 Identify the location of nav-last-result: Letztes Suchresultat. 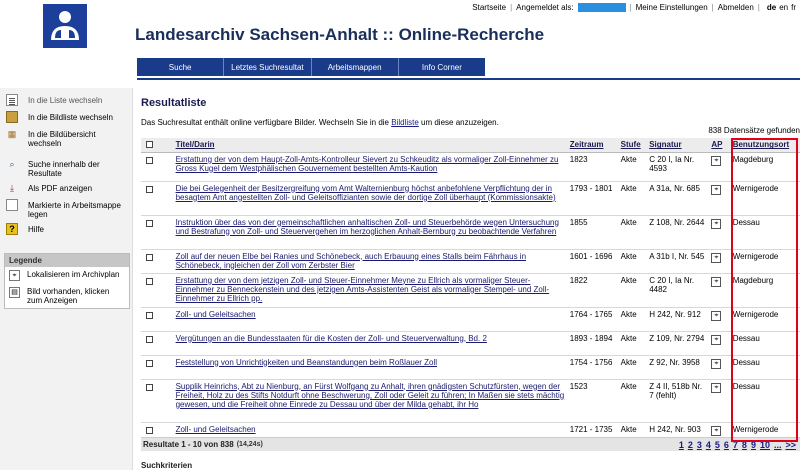
(268, 67).